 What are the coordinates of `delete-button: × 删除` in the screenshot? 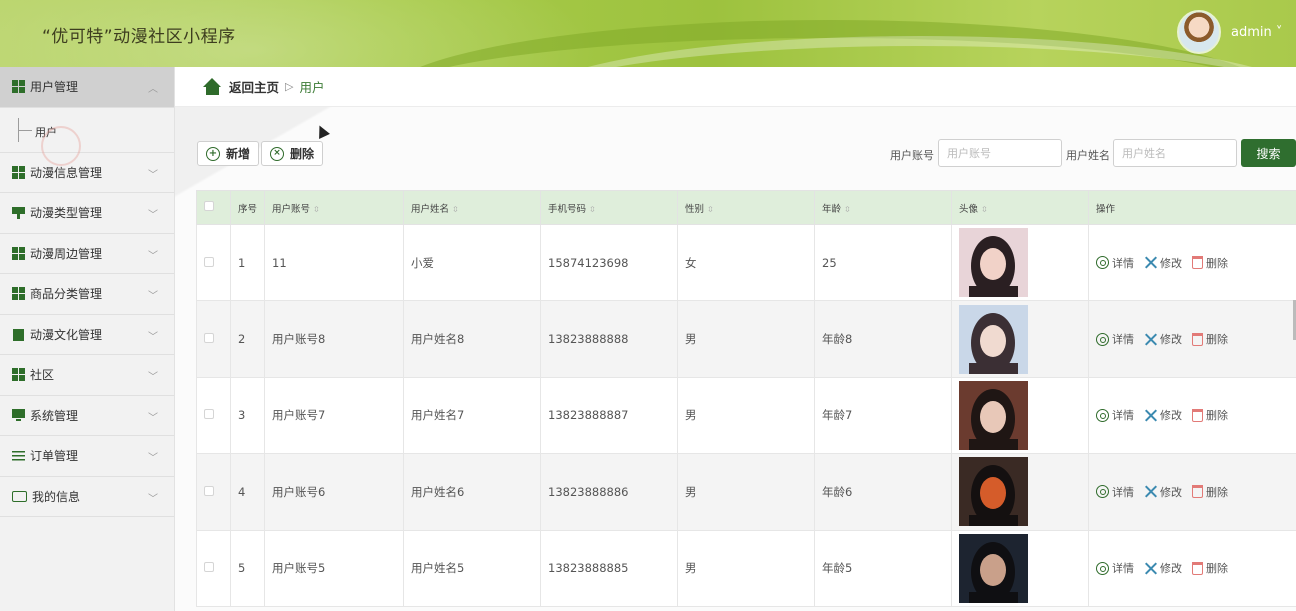 It's located at (292, 153).